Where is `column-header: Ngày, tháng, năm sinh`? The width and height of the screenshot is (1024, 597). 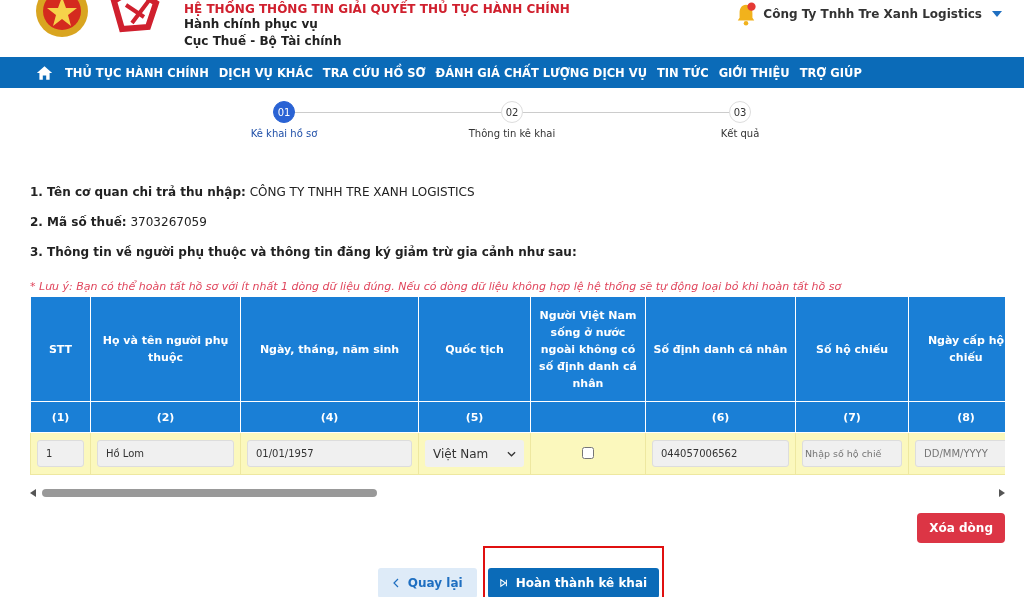
column-header: Ngày, tháng, năm sinh is located at coordinates (329, 349).